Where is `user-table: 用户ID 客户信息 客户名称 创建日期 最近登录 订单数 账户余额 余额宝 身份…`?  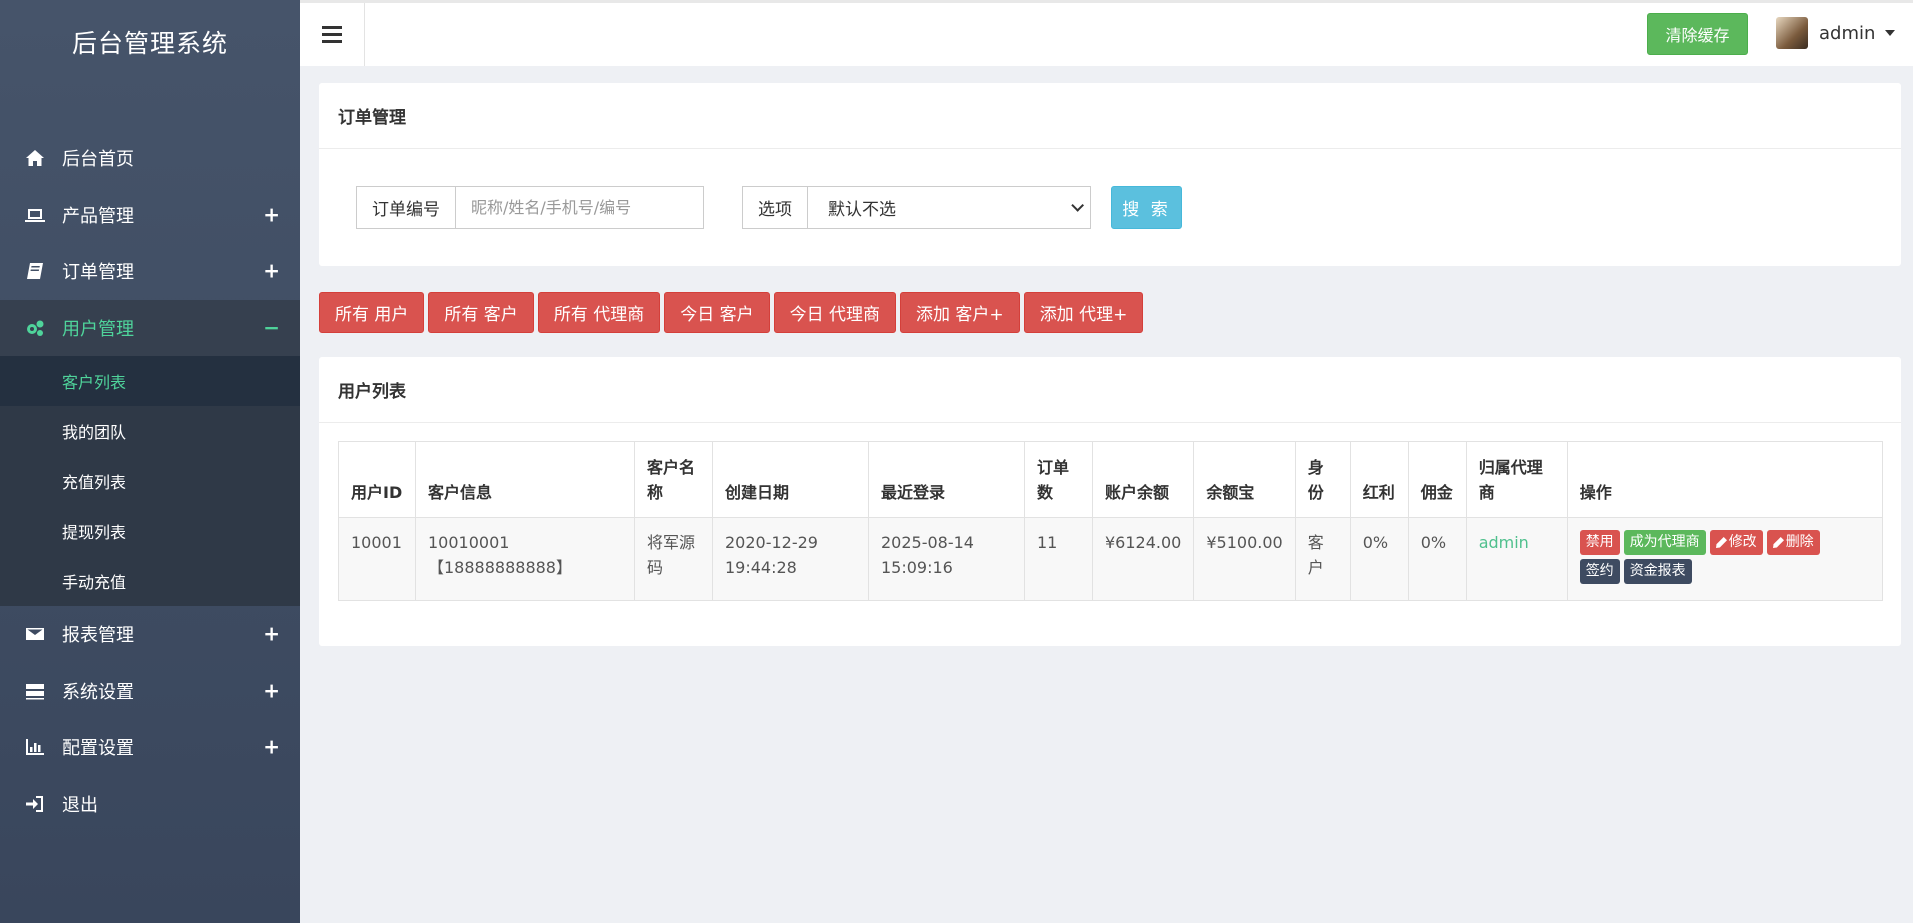
user-table: 用户ID 客户信息 客户名称 创建日期 最近登录 订单数 账户余额 余额宝 身份… is located at coordinates (1111, 521).